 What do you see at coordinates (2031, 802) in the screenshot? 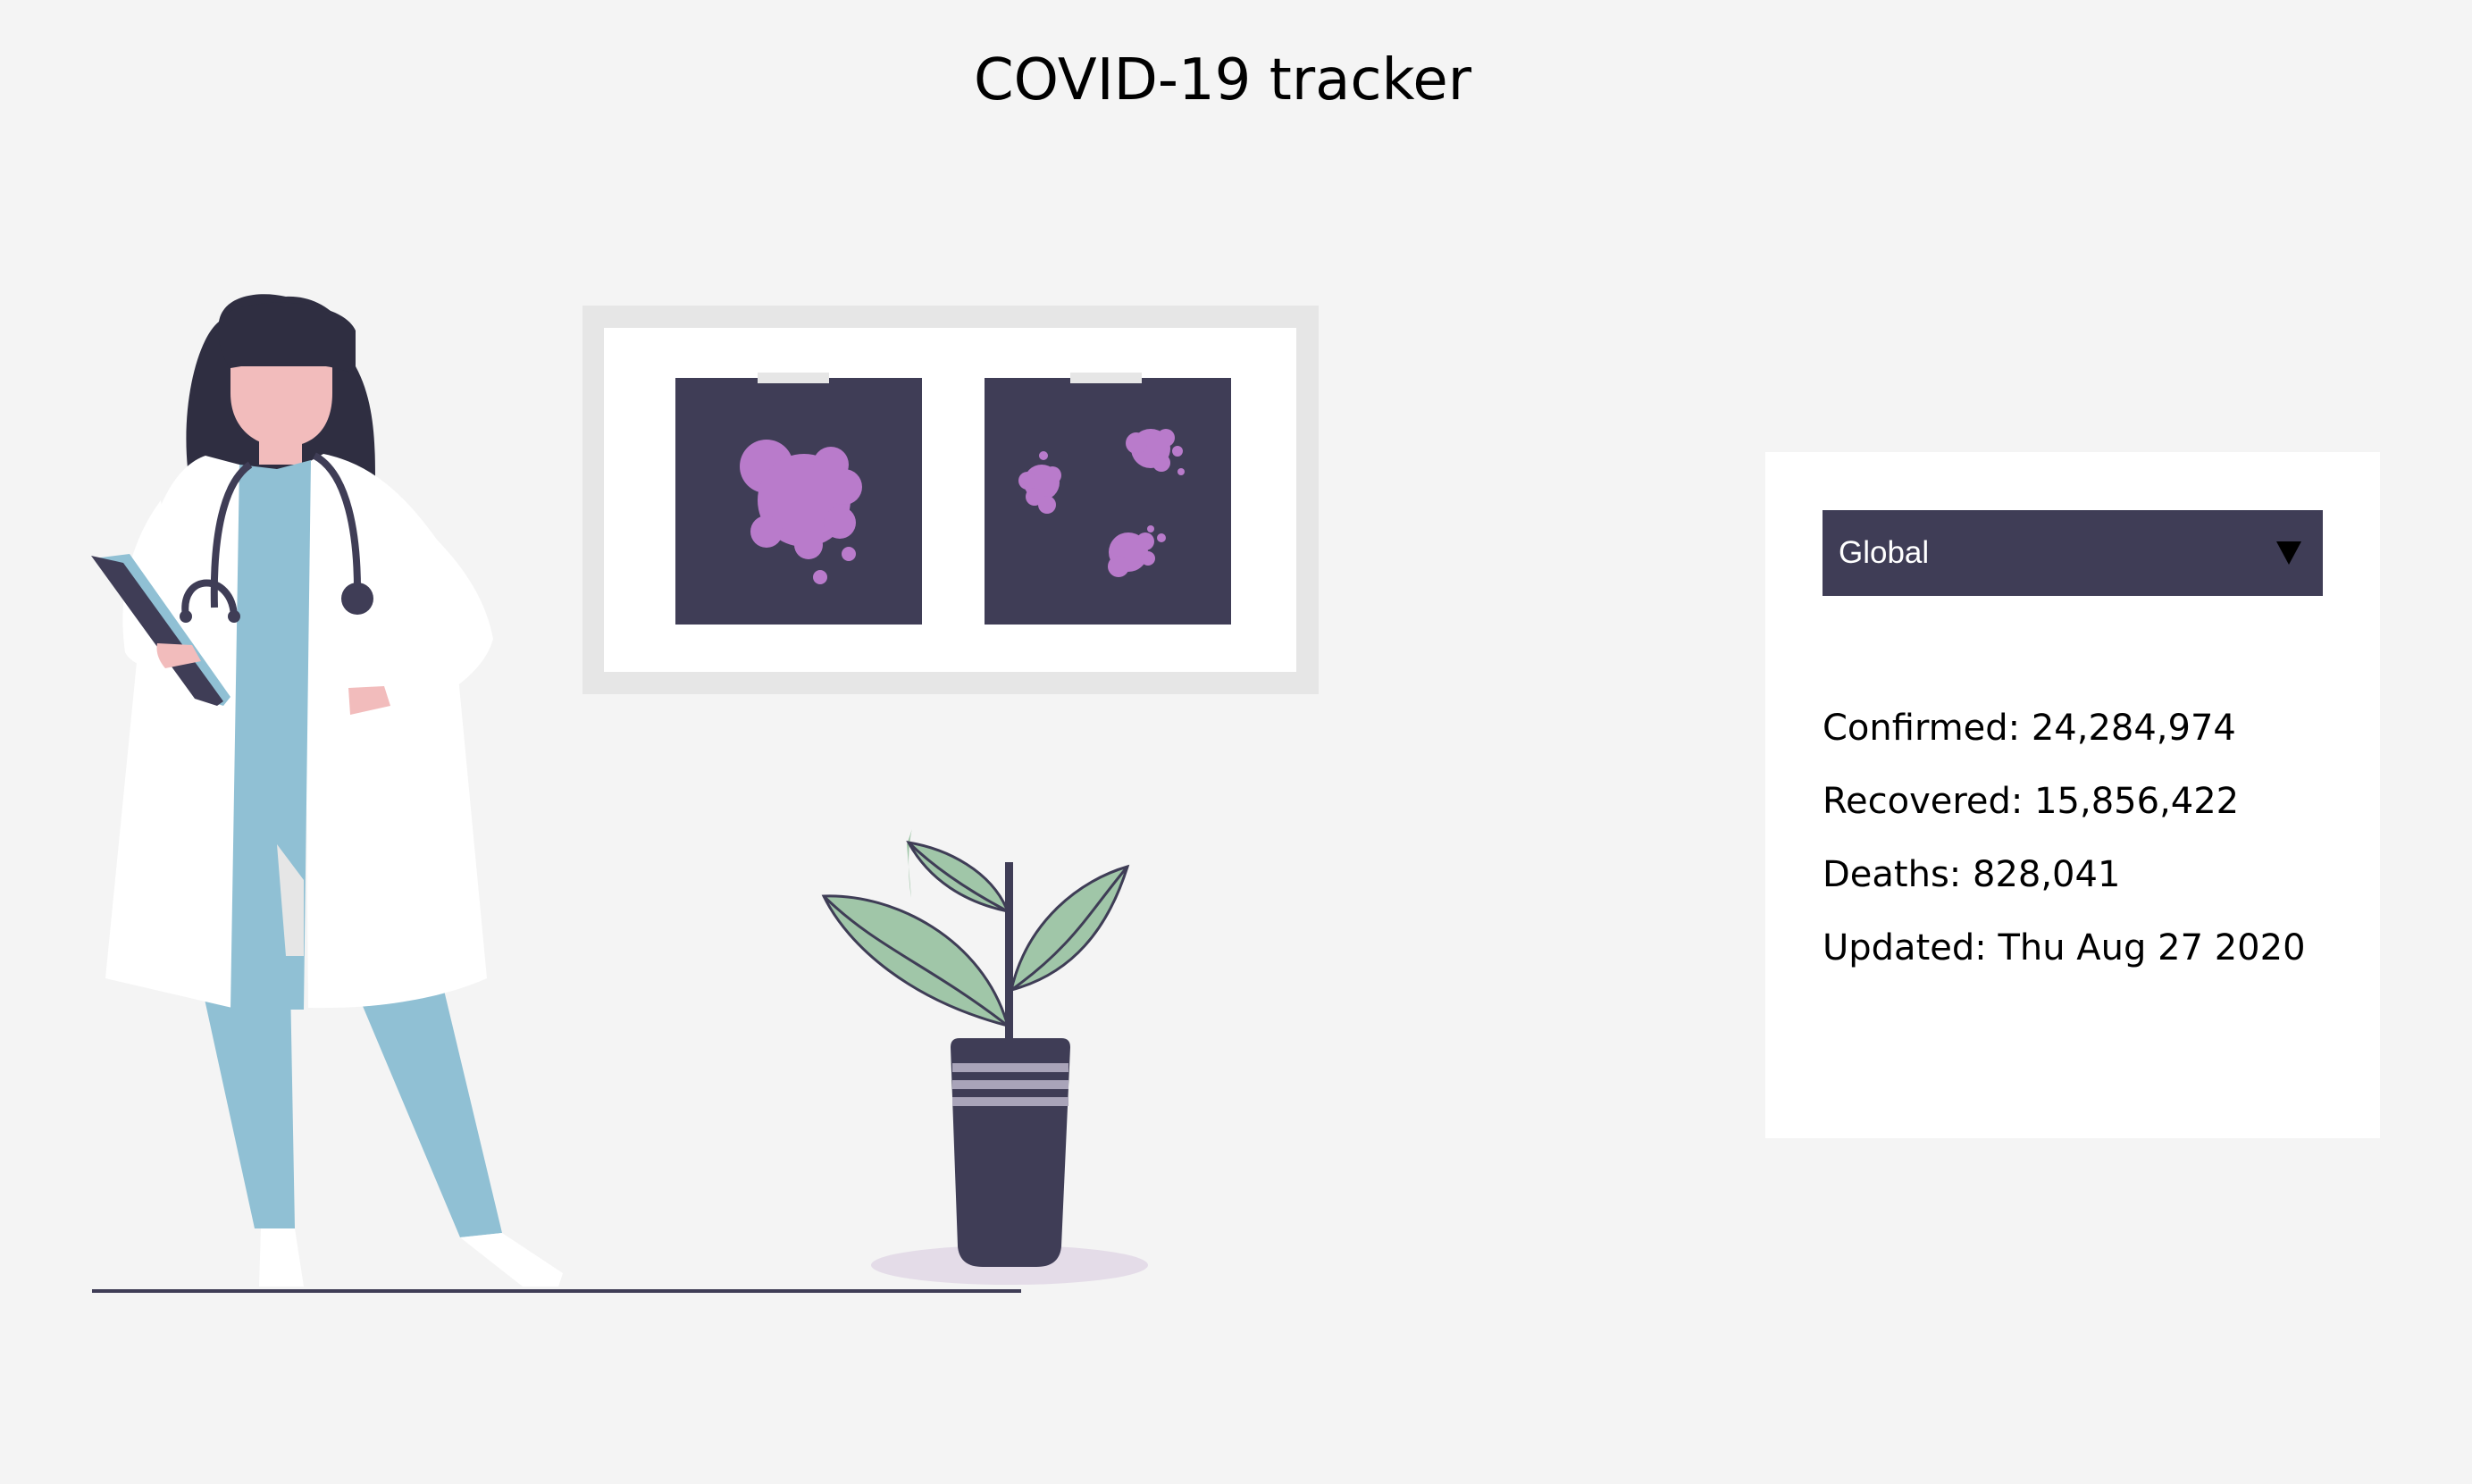
I see `recovered-stat: Recovered: 15,856,422` at bounding box center [2031, 802].